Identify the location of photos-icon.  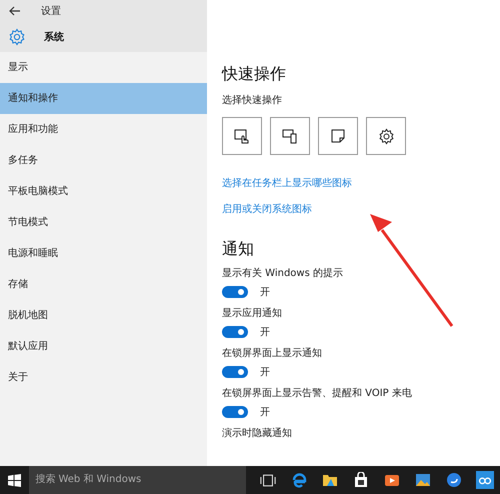
(422, 480).